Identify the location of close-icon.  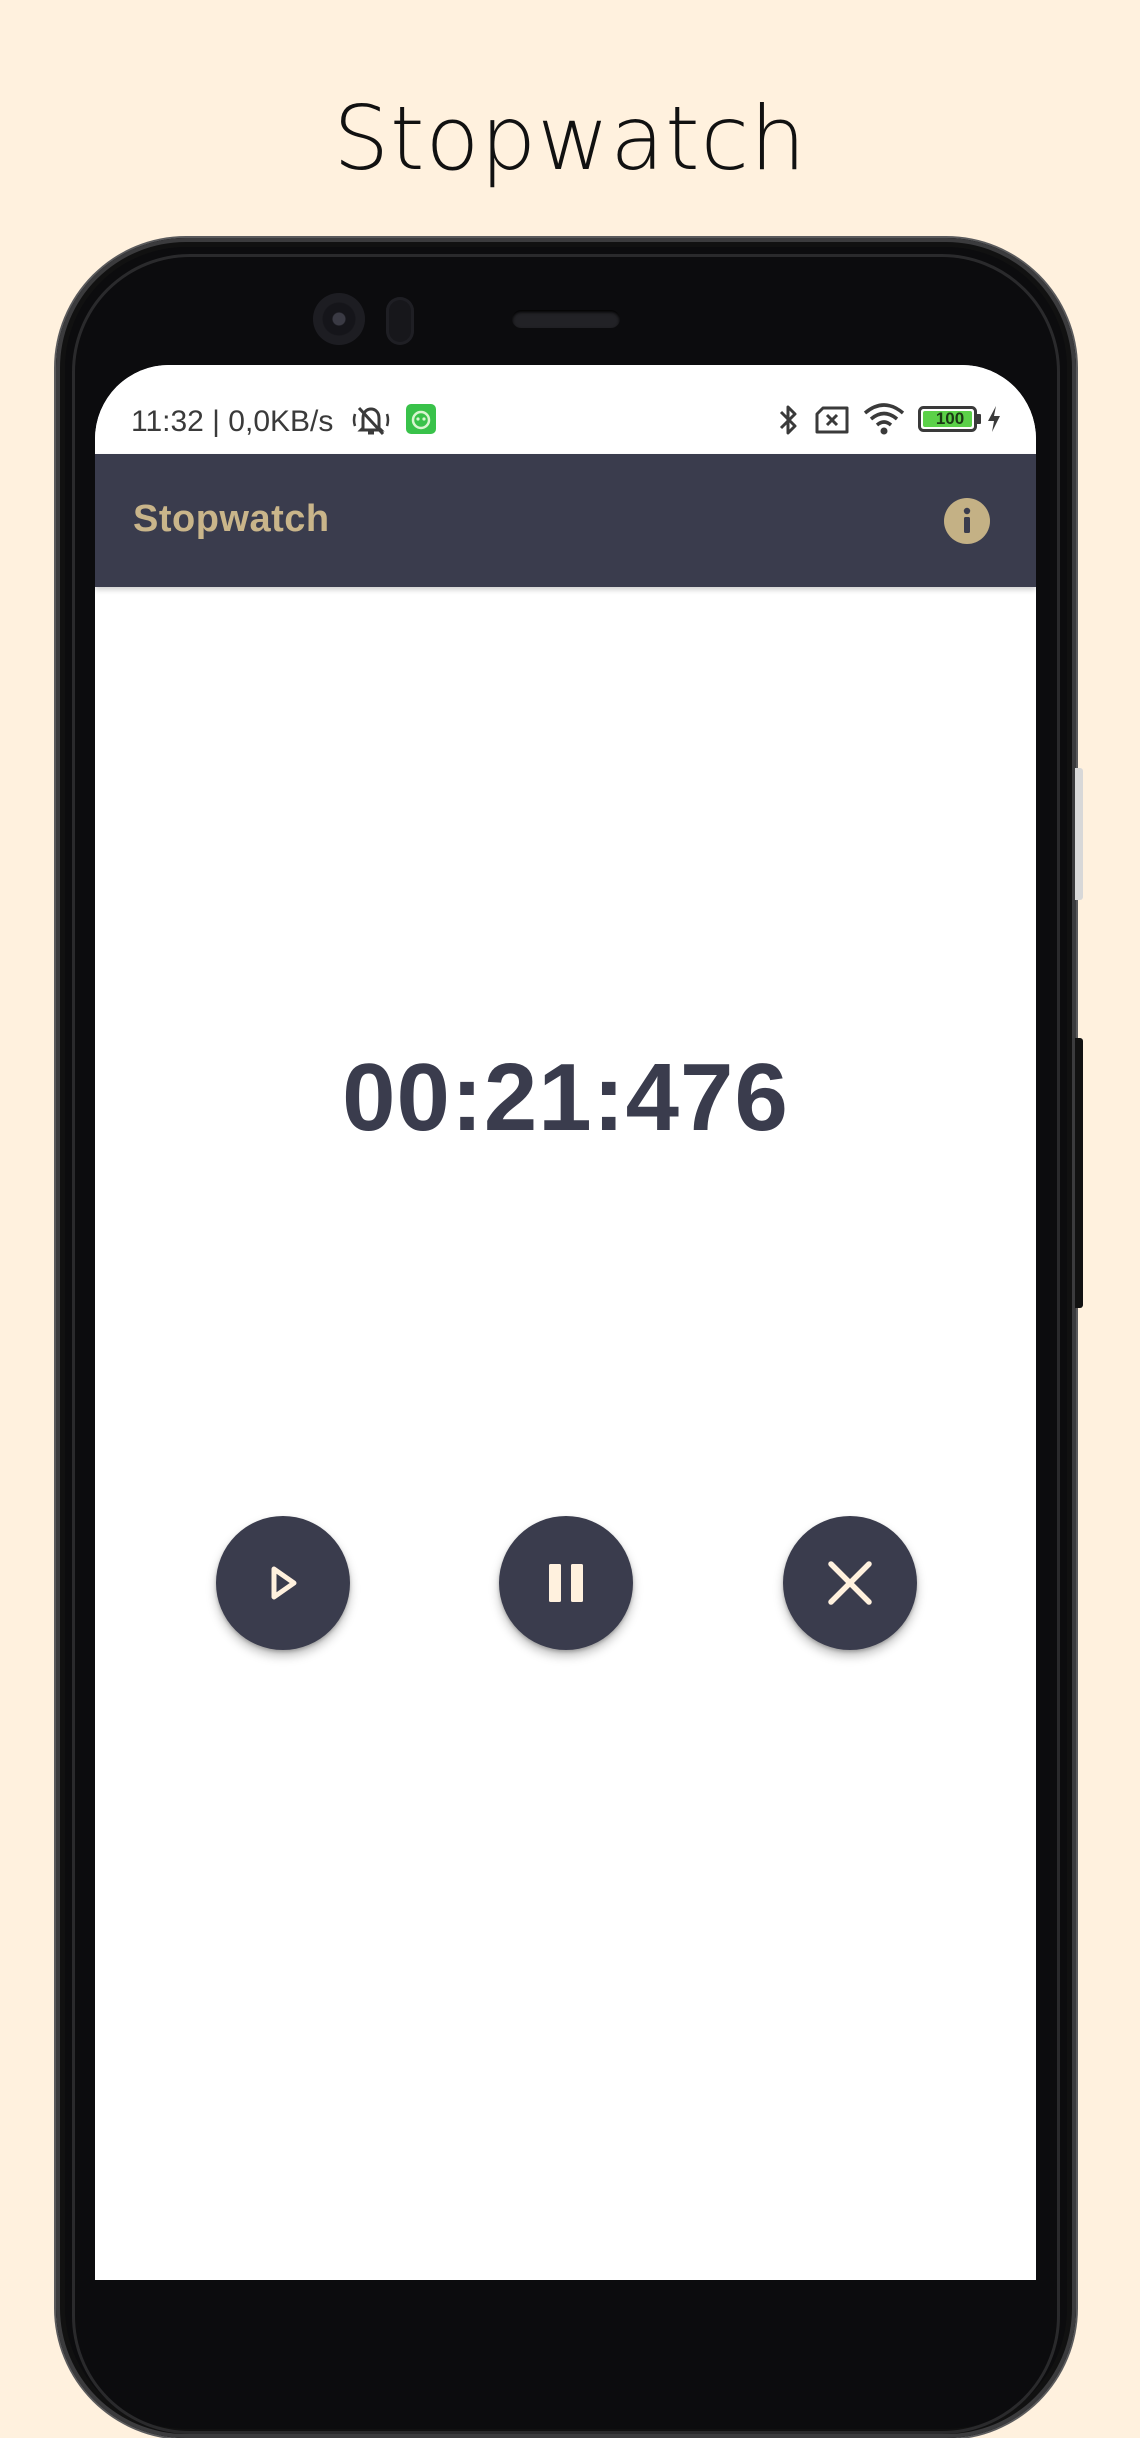
(850, 1583).